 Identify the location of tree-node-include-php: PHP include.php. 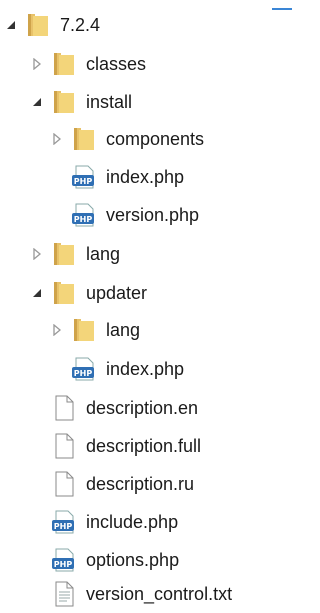
(104, 522).